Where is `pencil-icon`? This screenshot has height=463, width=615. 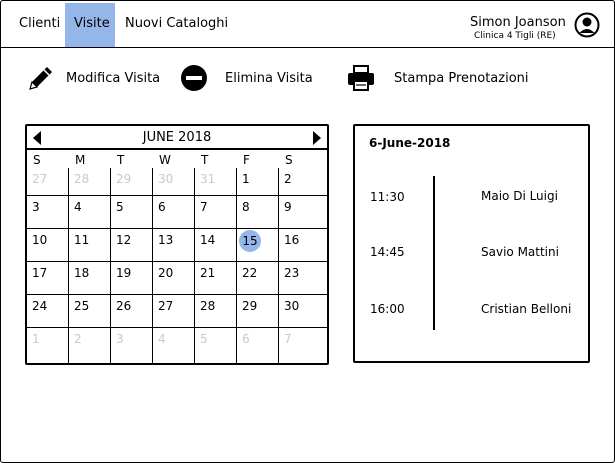
pencil-icon is located at coordinates (40, 78).